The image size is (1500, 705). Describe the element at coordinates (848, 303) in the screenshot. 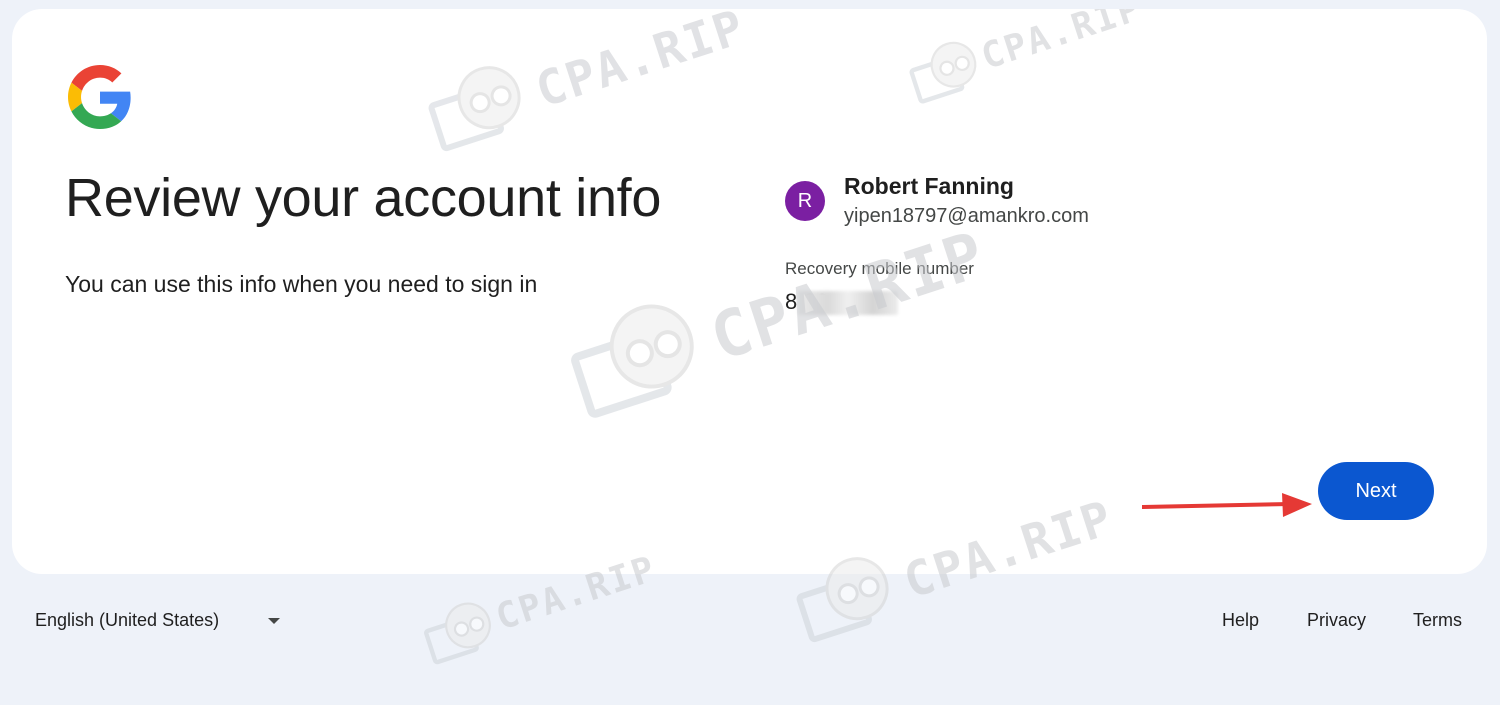

I see `redaction-blur` at that location.